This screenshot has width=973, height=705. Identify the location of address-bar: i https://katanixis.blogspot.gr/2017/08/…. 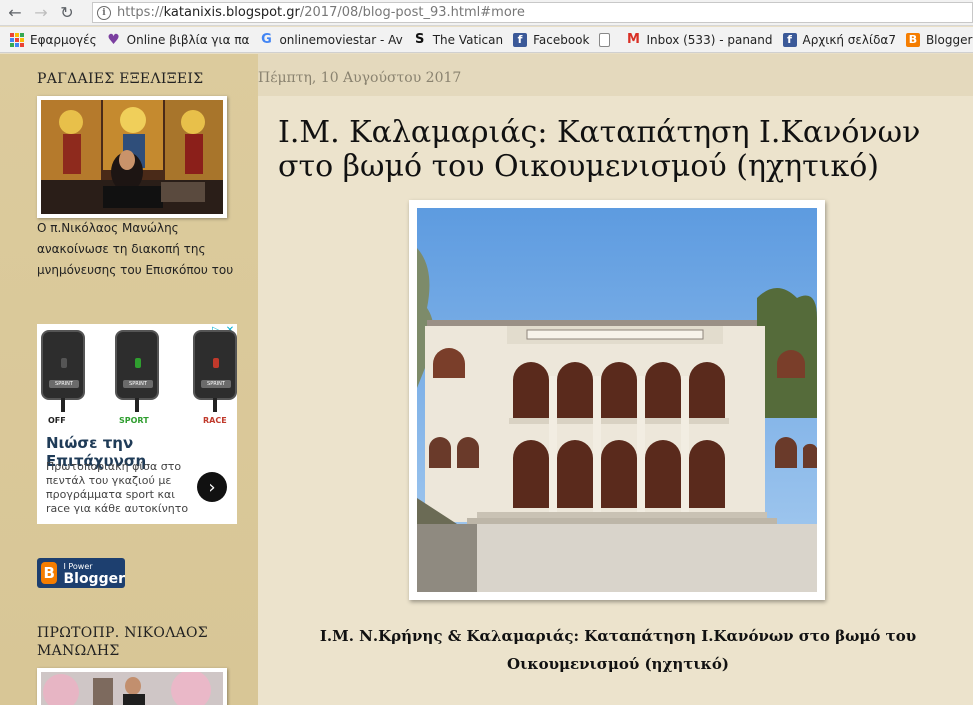
(532, 12).